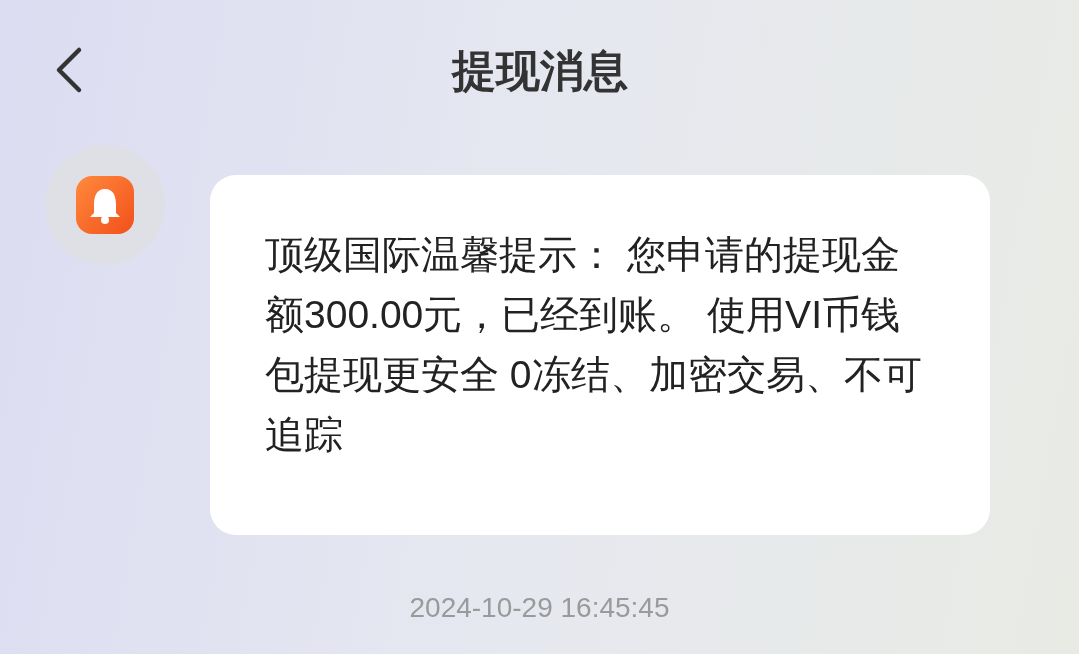 The width and height of the screenshot is (1079, 654). What do you see at coordinates (539, 607) in the screenshot?
I see `message-time: 2024-10-29 16:45:45` at bounding box center [539, 607].